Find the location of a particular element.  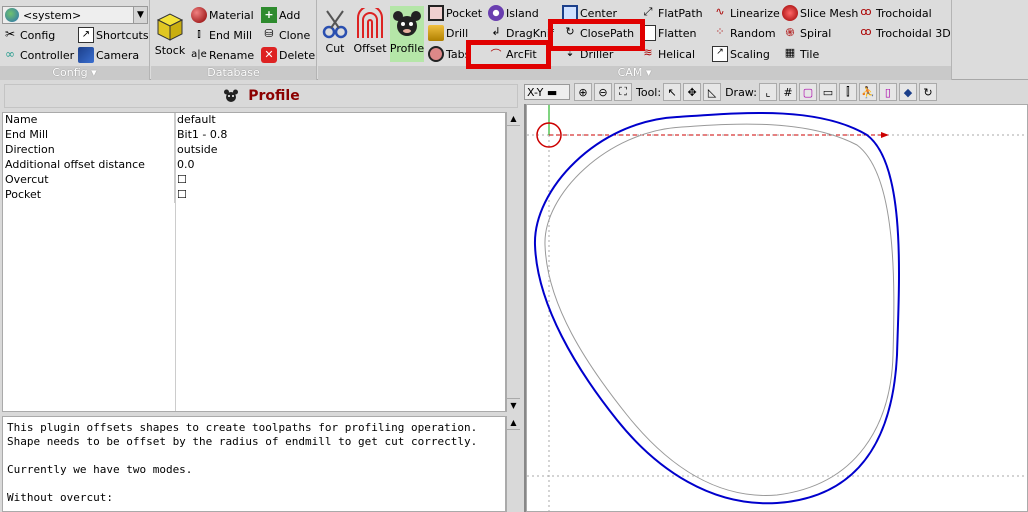

description-scrollbar: ▲ is located at coordinates (513, 464).